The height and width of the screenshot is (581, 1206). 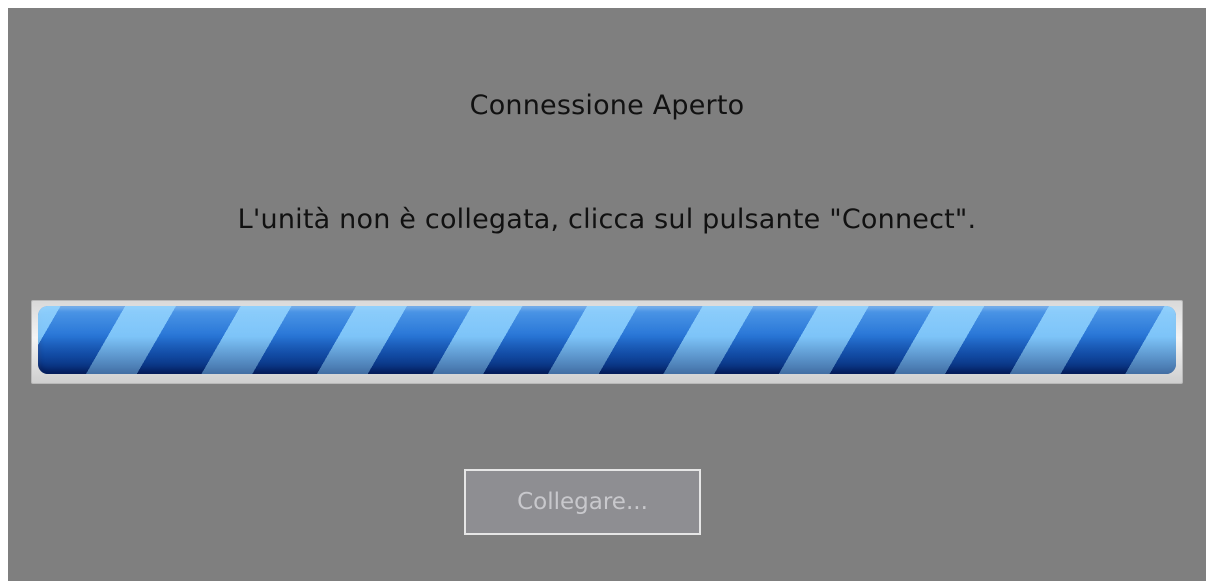 I want to click on progress-shade, so click(x=607, y=340).